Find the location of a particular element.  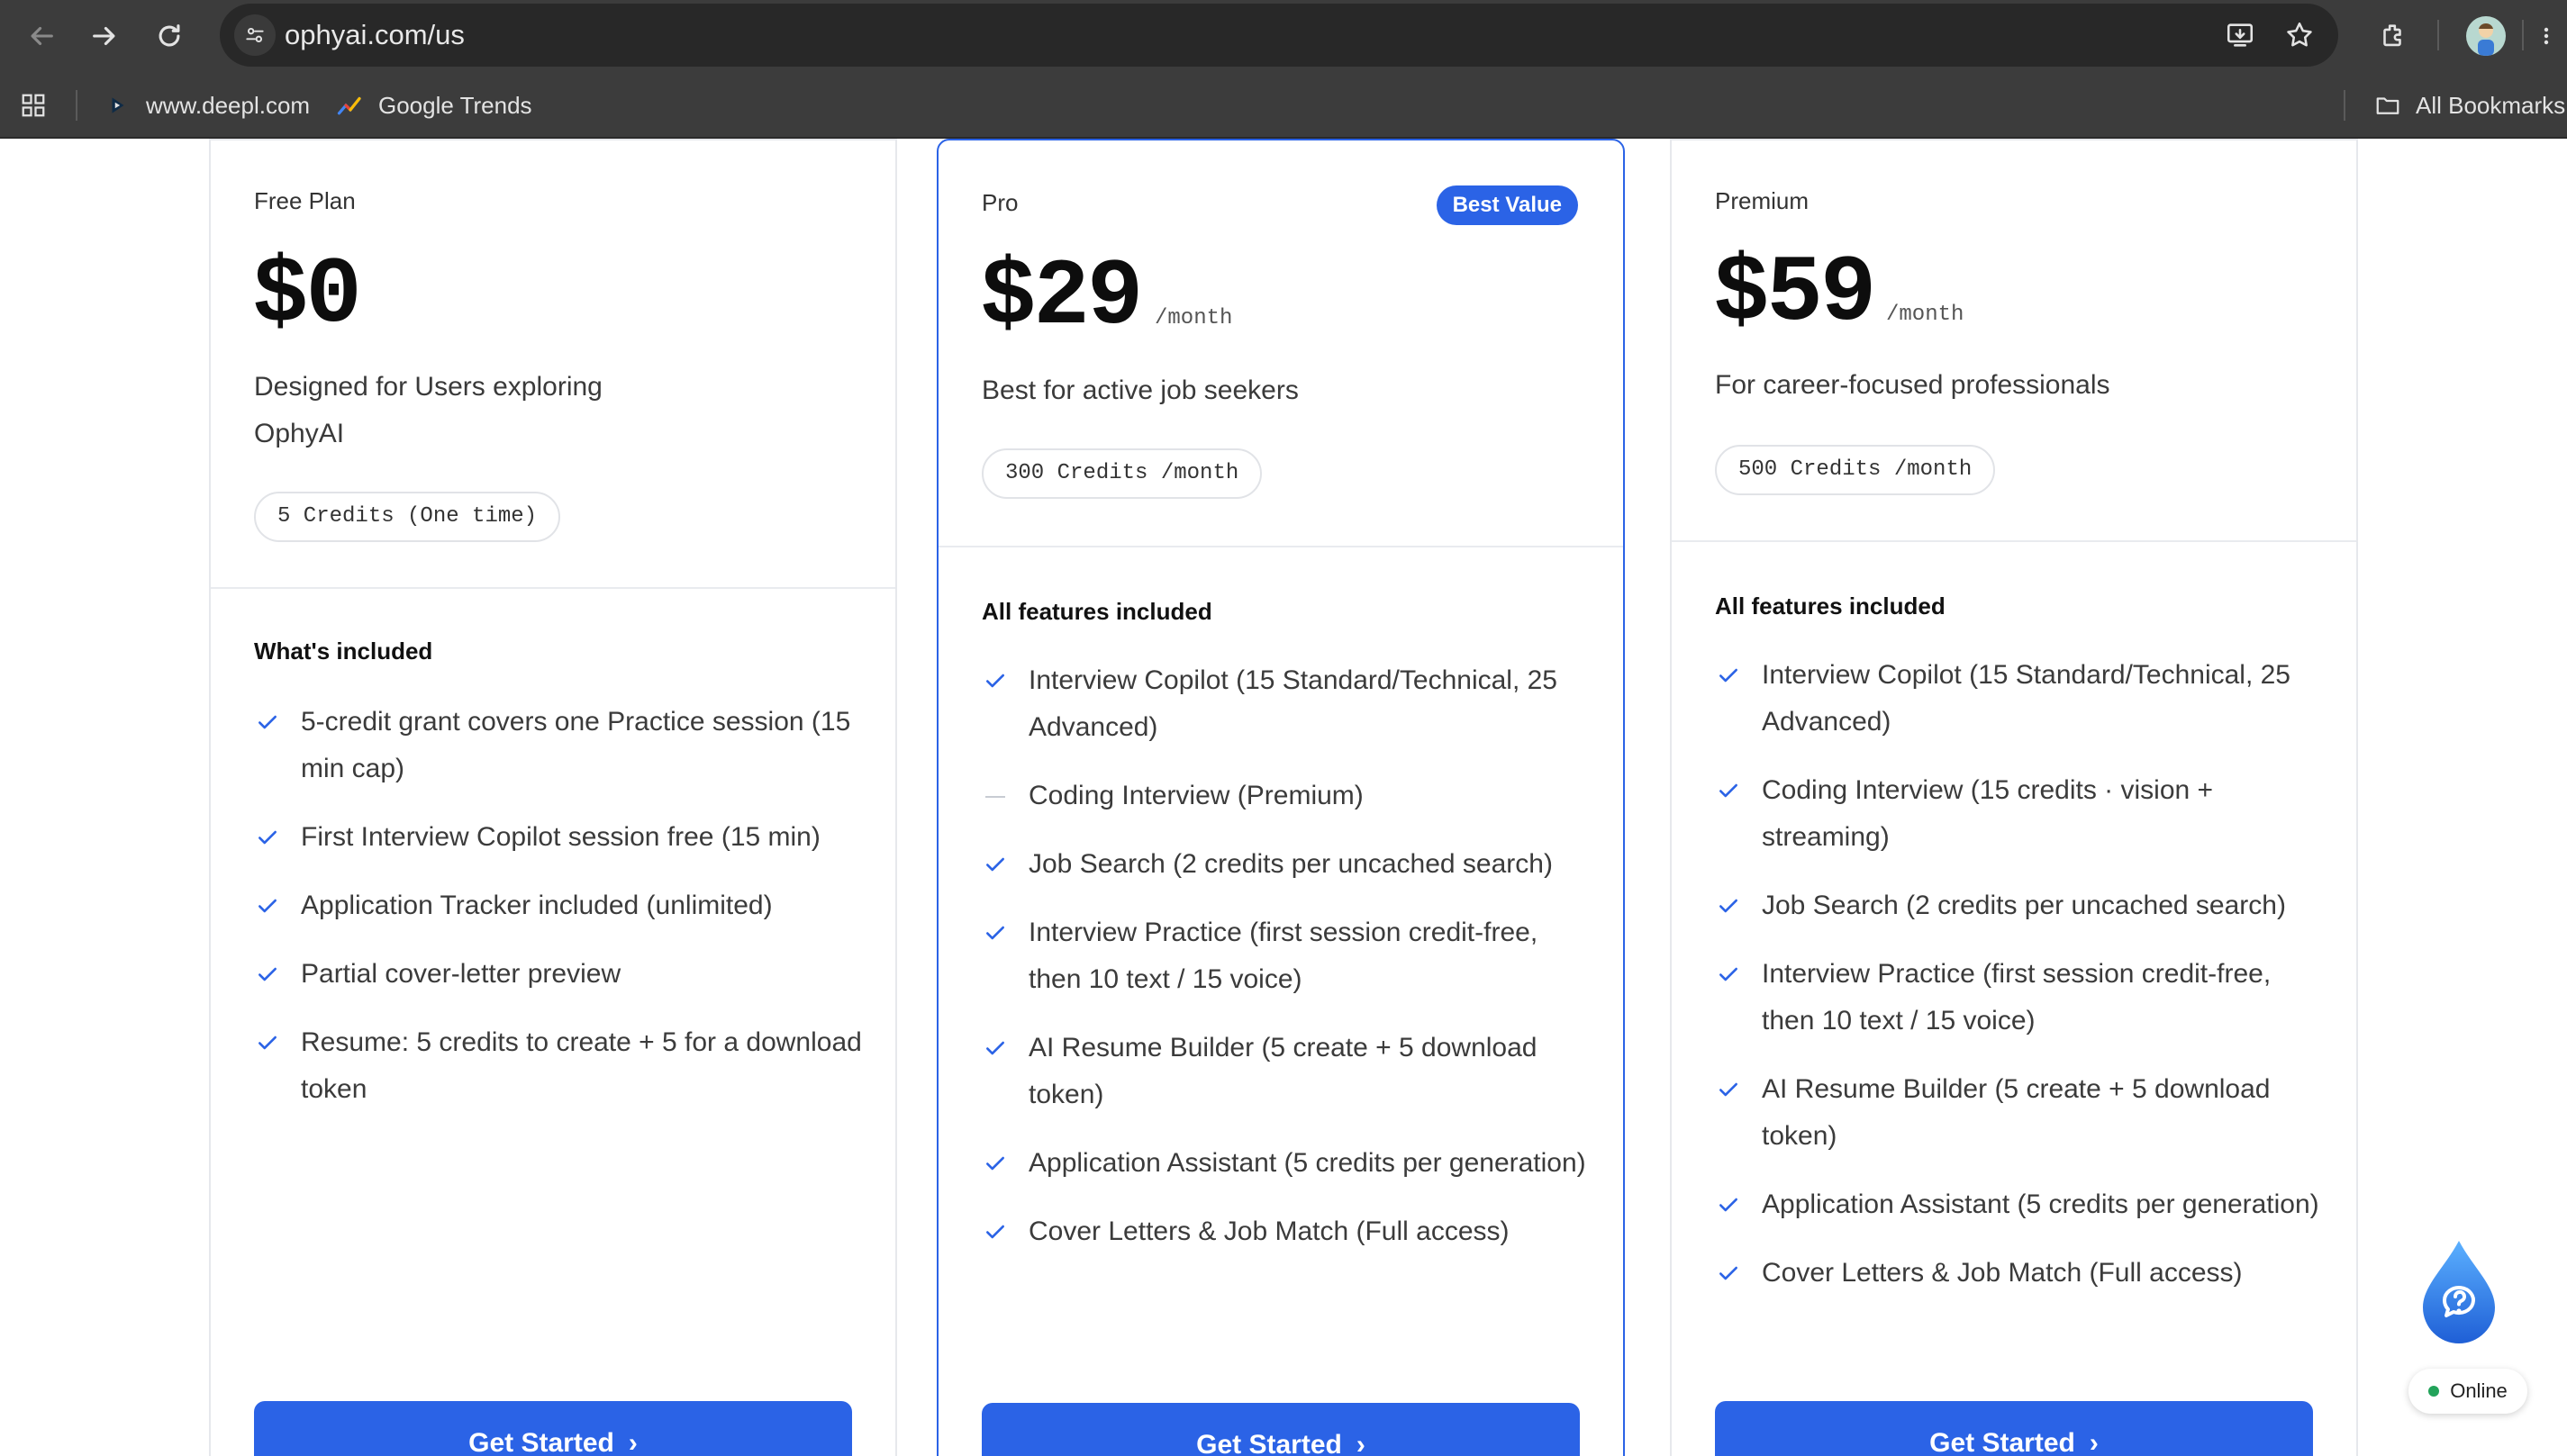

google-trends-icon is located at coordinates (350, 105).